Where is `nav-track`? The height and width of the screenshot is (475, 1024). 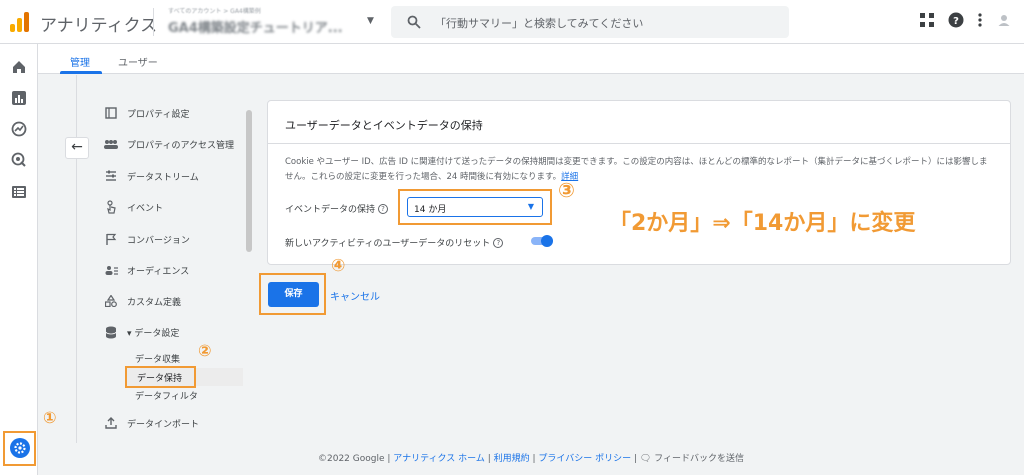
nav-track is located at coordinates (76, 259).